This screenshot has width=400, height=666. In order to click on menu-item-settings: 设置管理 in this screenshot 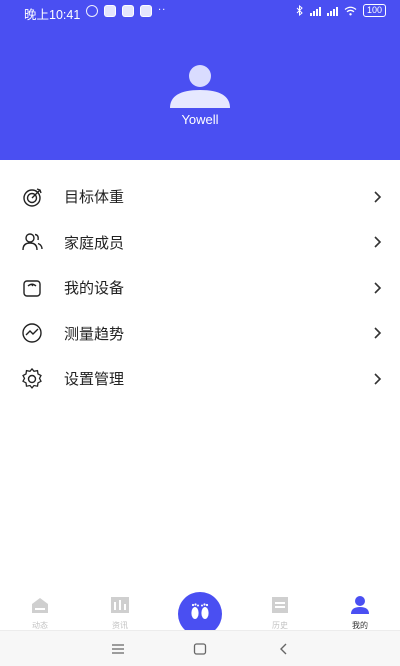, I will do `click(200, 379)`.